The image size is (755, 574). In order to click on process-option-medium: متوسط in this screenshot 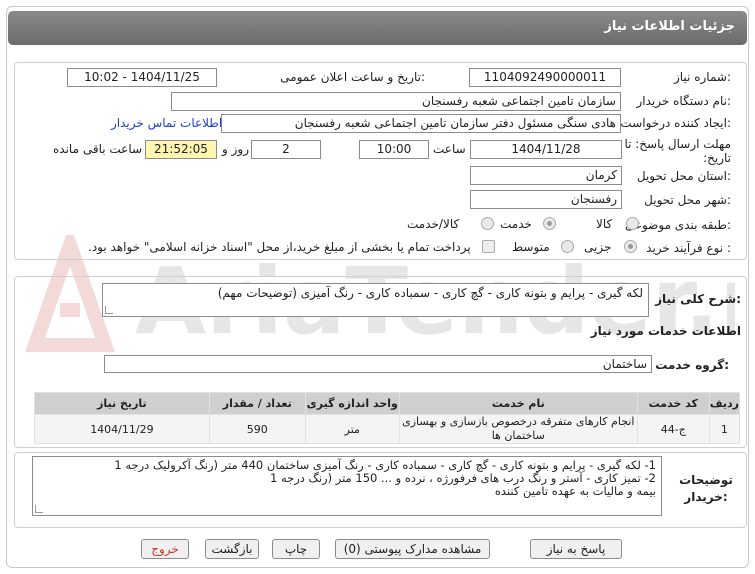, I will do `click(531, 247)`.